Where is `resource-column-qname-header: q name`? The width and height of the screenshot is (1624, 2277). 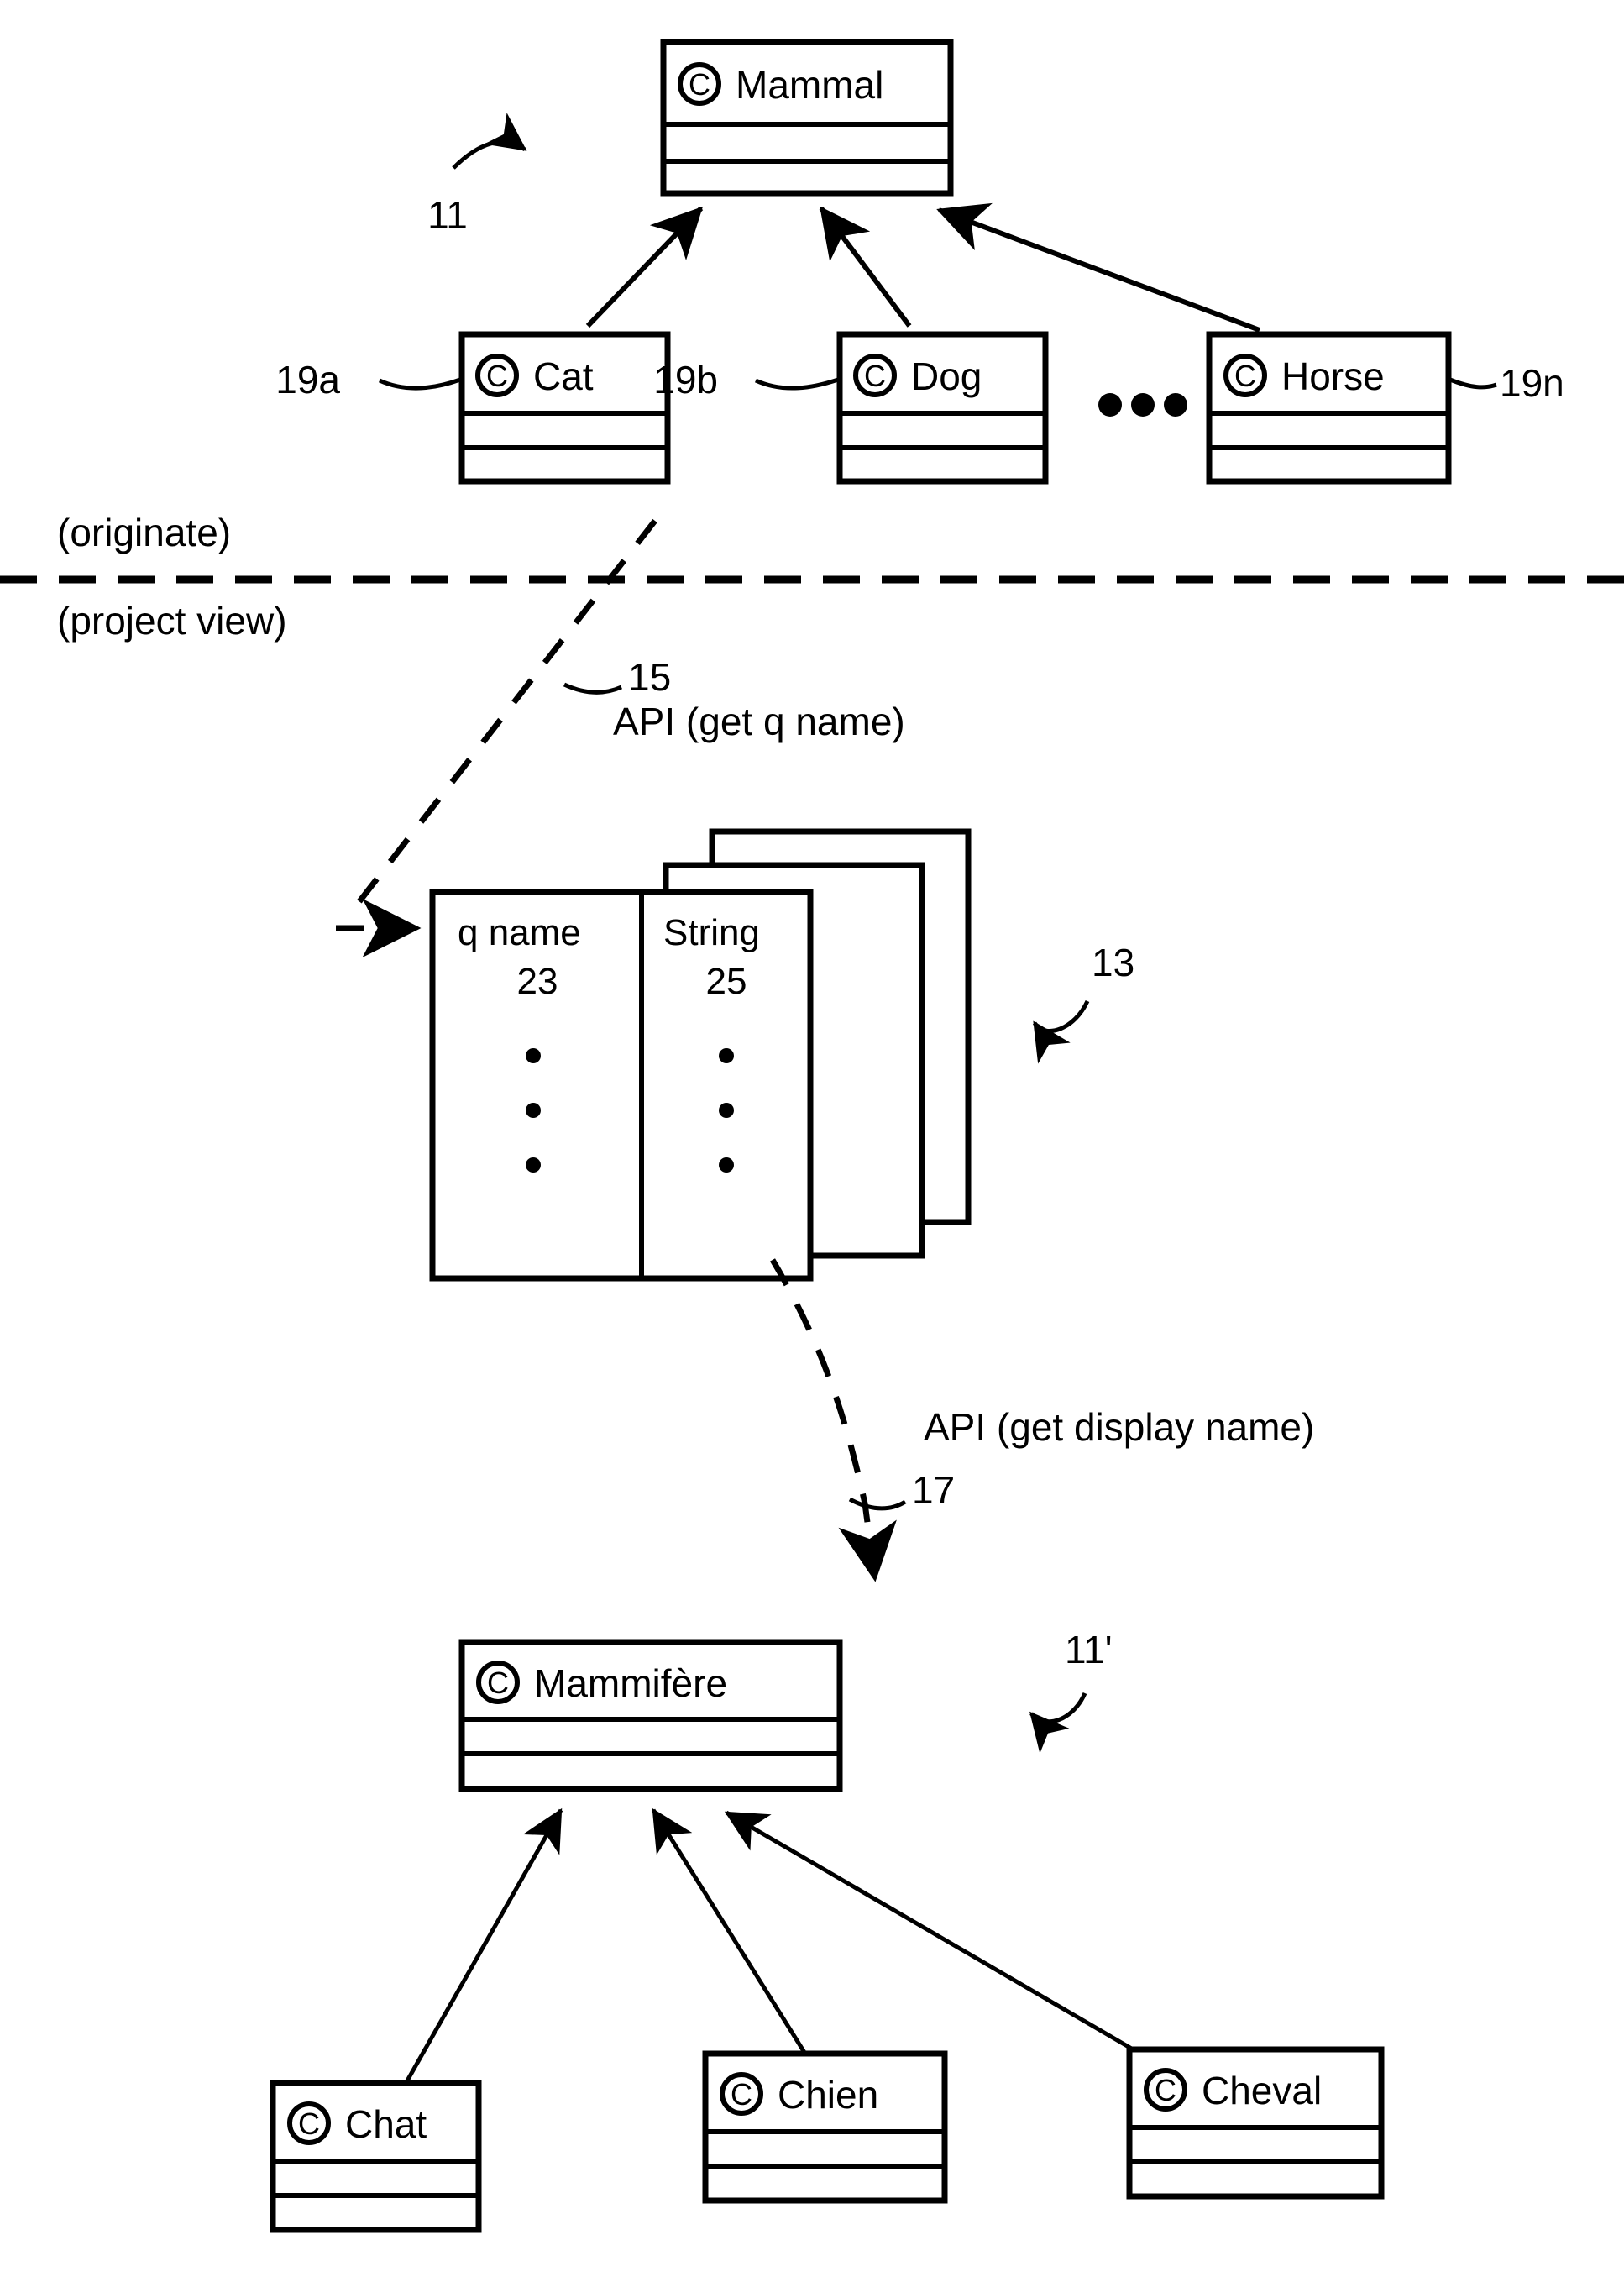
resource-column-qname-header: q name is located at coordinates (519, 933).